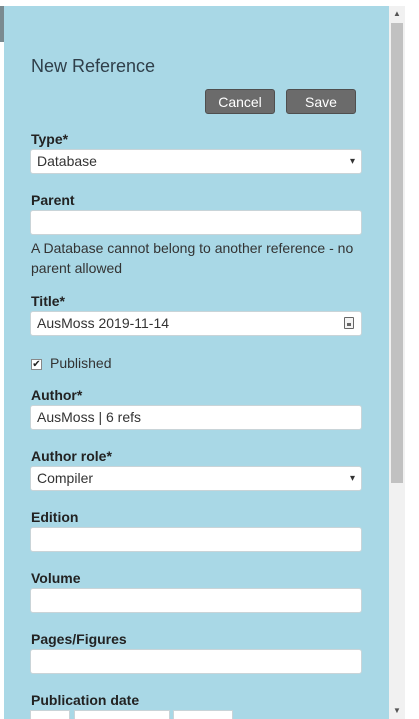 The width and height of the screenshot is (419, 719). What do you see at coordinates (397, 711) in the screenshot?
I see `scroll-down-icon: ▼` at bounding box center [397, 711].